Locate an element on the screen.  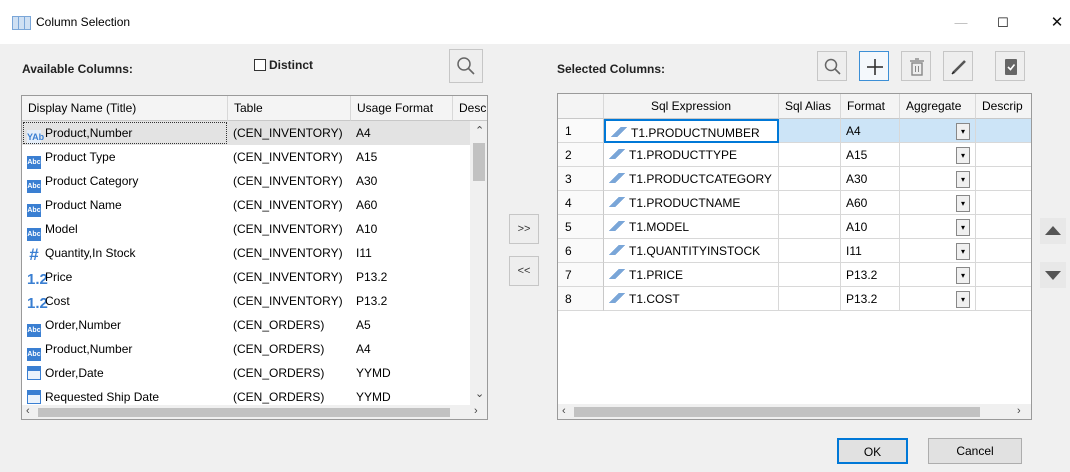
scroll-up-icon: ⌃ is located at coordinates (479, 130).